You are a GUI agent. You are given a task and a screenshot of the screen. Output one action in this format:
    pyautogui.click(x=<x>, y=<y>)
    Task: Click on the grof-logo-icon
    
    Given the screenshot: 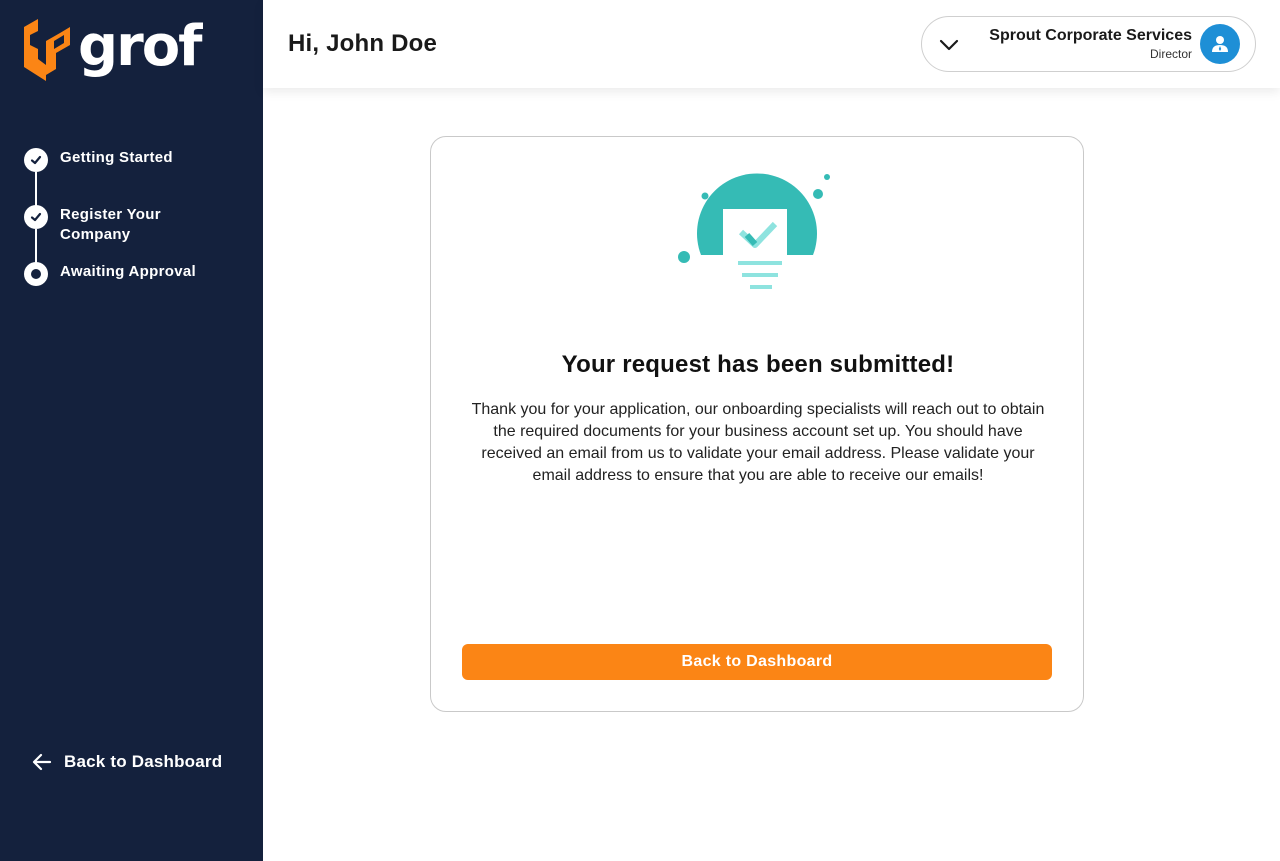 What is the action you would take?
    pyautogui.click(x=47, y=50)
    